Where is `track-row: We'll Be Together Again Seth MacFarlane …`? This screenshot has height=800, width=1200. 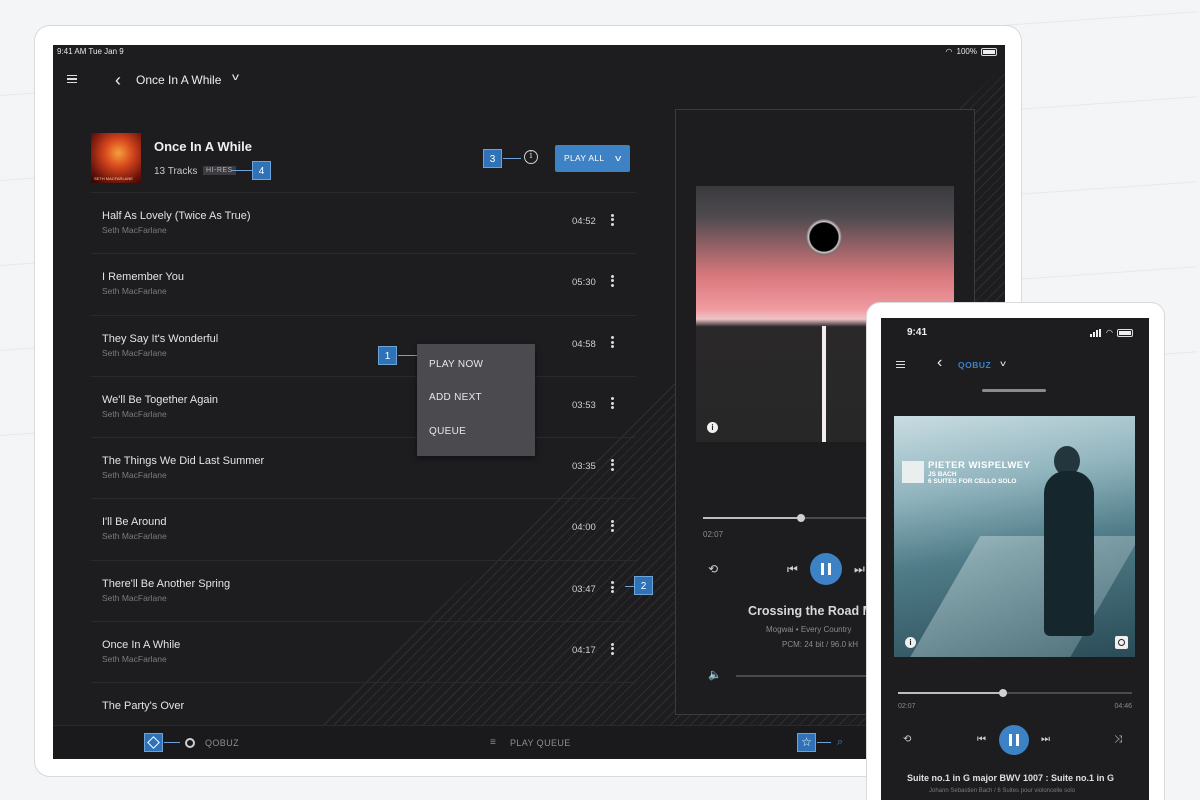
track-row: We'll Be Together Again Seth MacFarlane … is located at coordinates (363, 406).